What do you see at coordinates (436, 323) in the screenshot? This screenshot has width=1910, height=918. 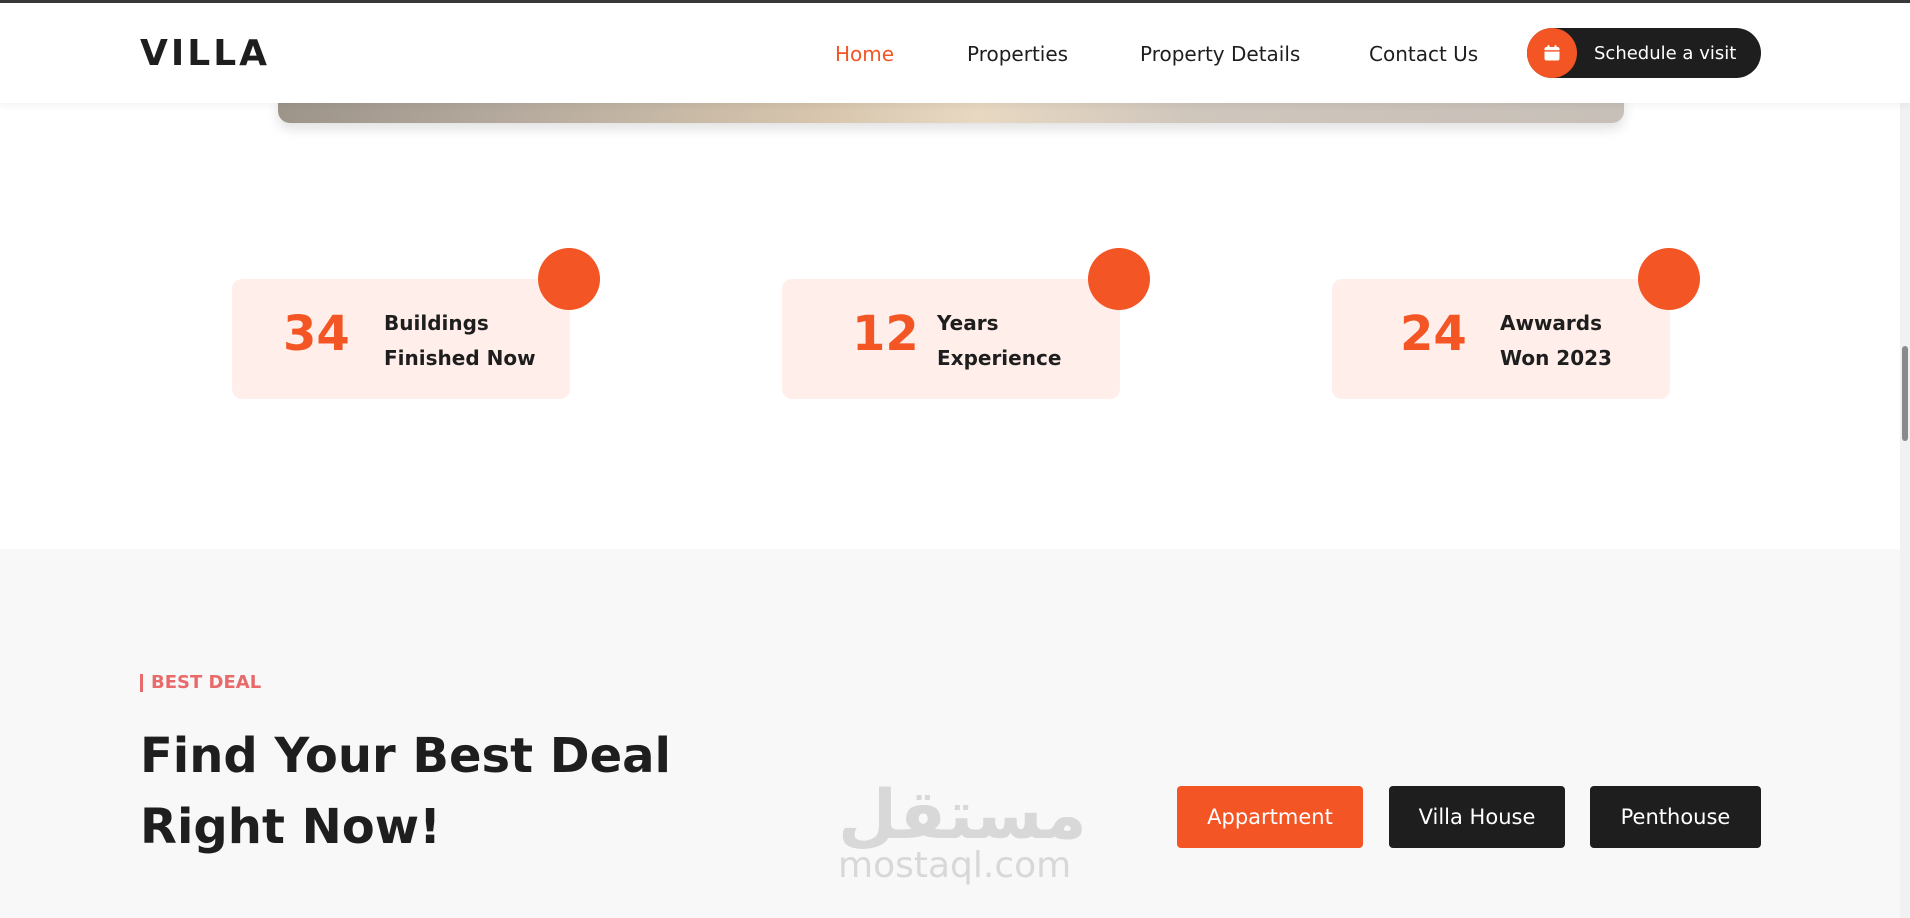 I see `stat-label-line1: Buildings` at bounding box center [436, 323].